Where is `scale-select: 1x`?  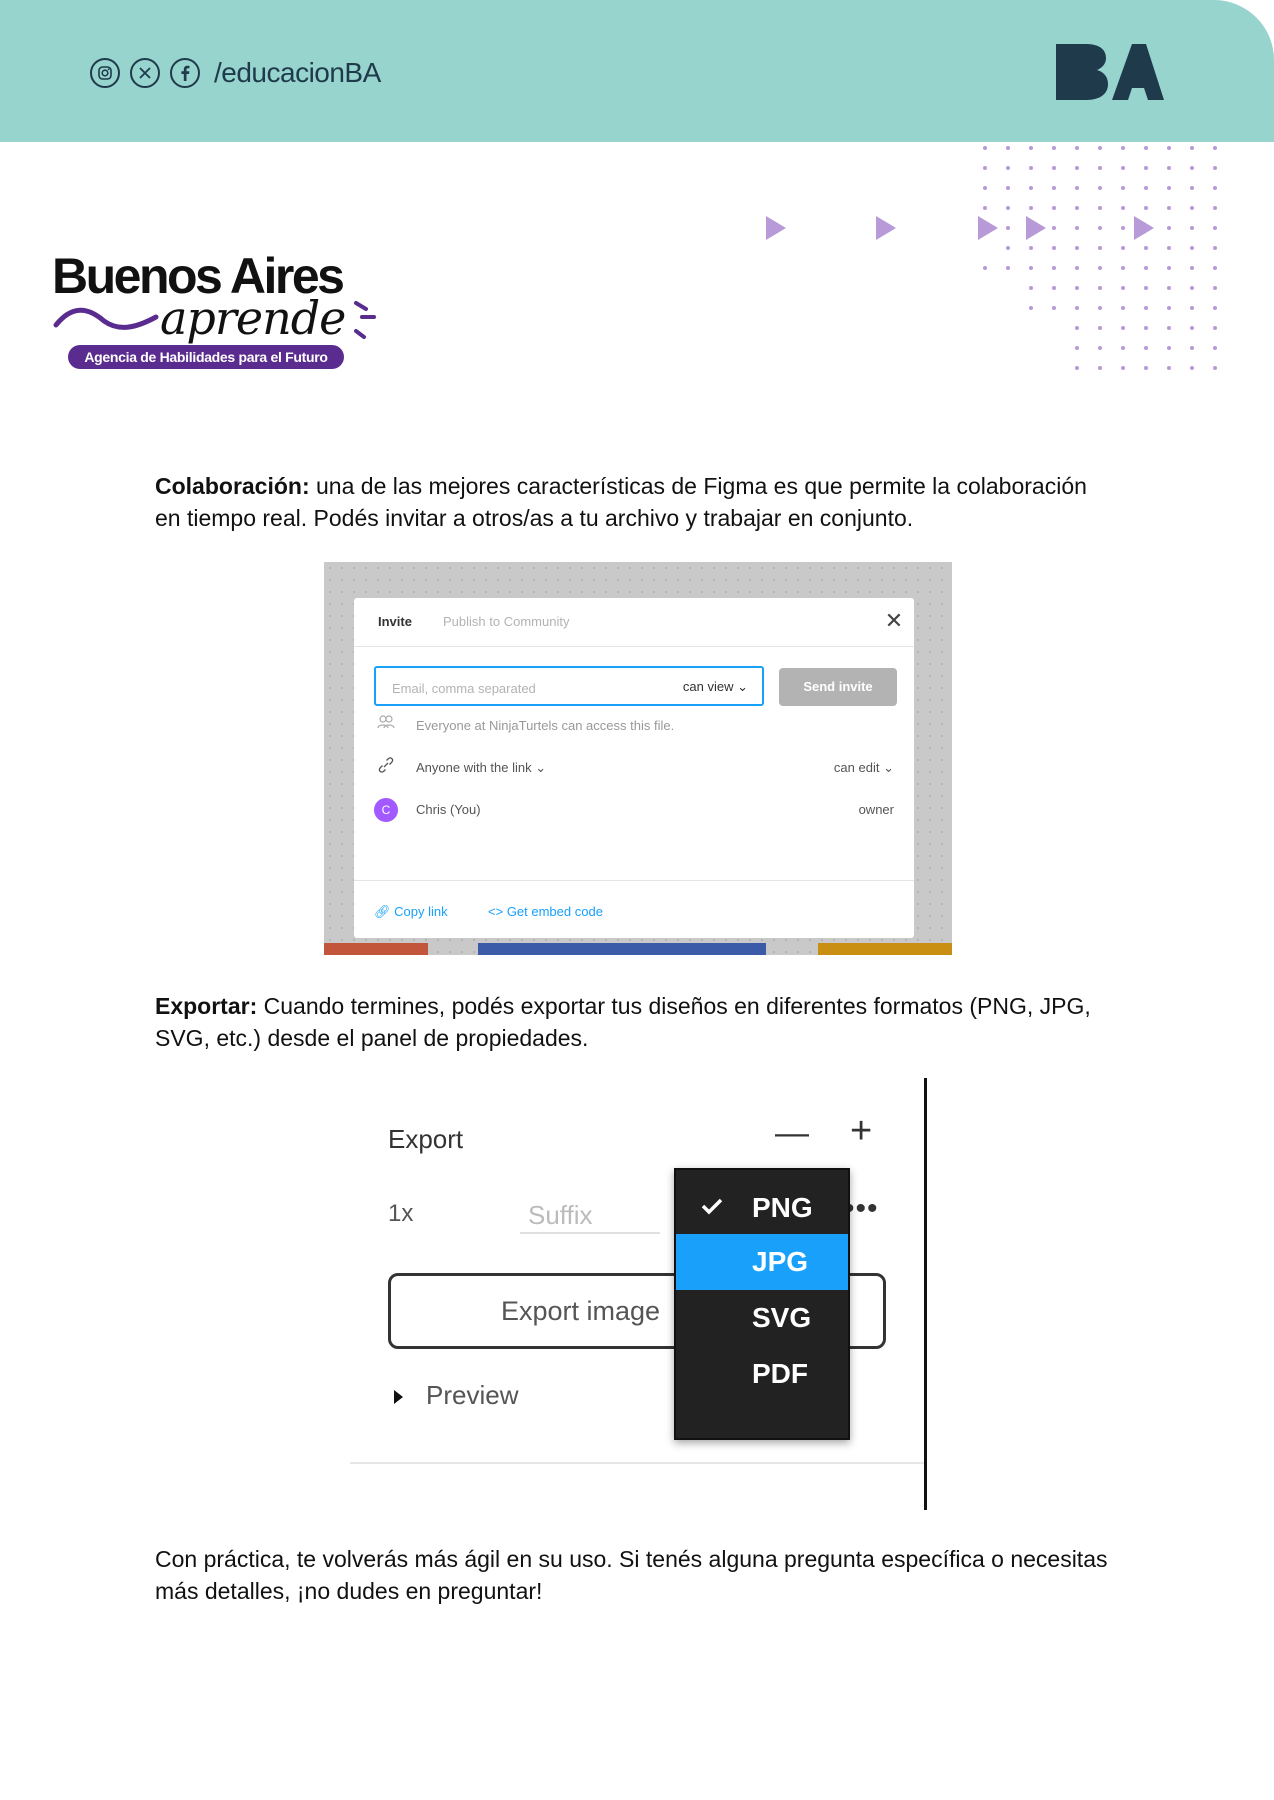 scale-select: 1x is located at coordinates (400, 1214).